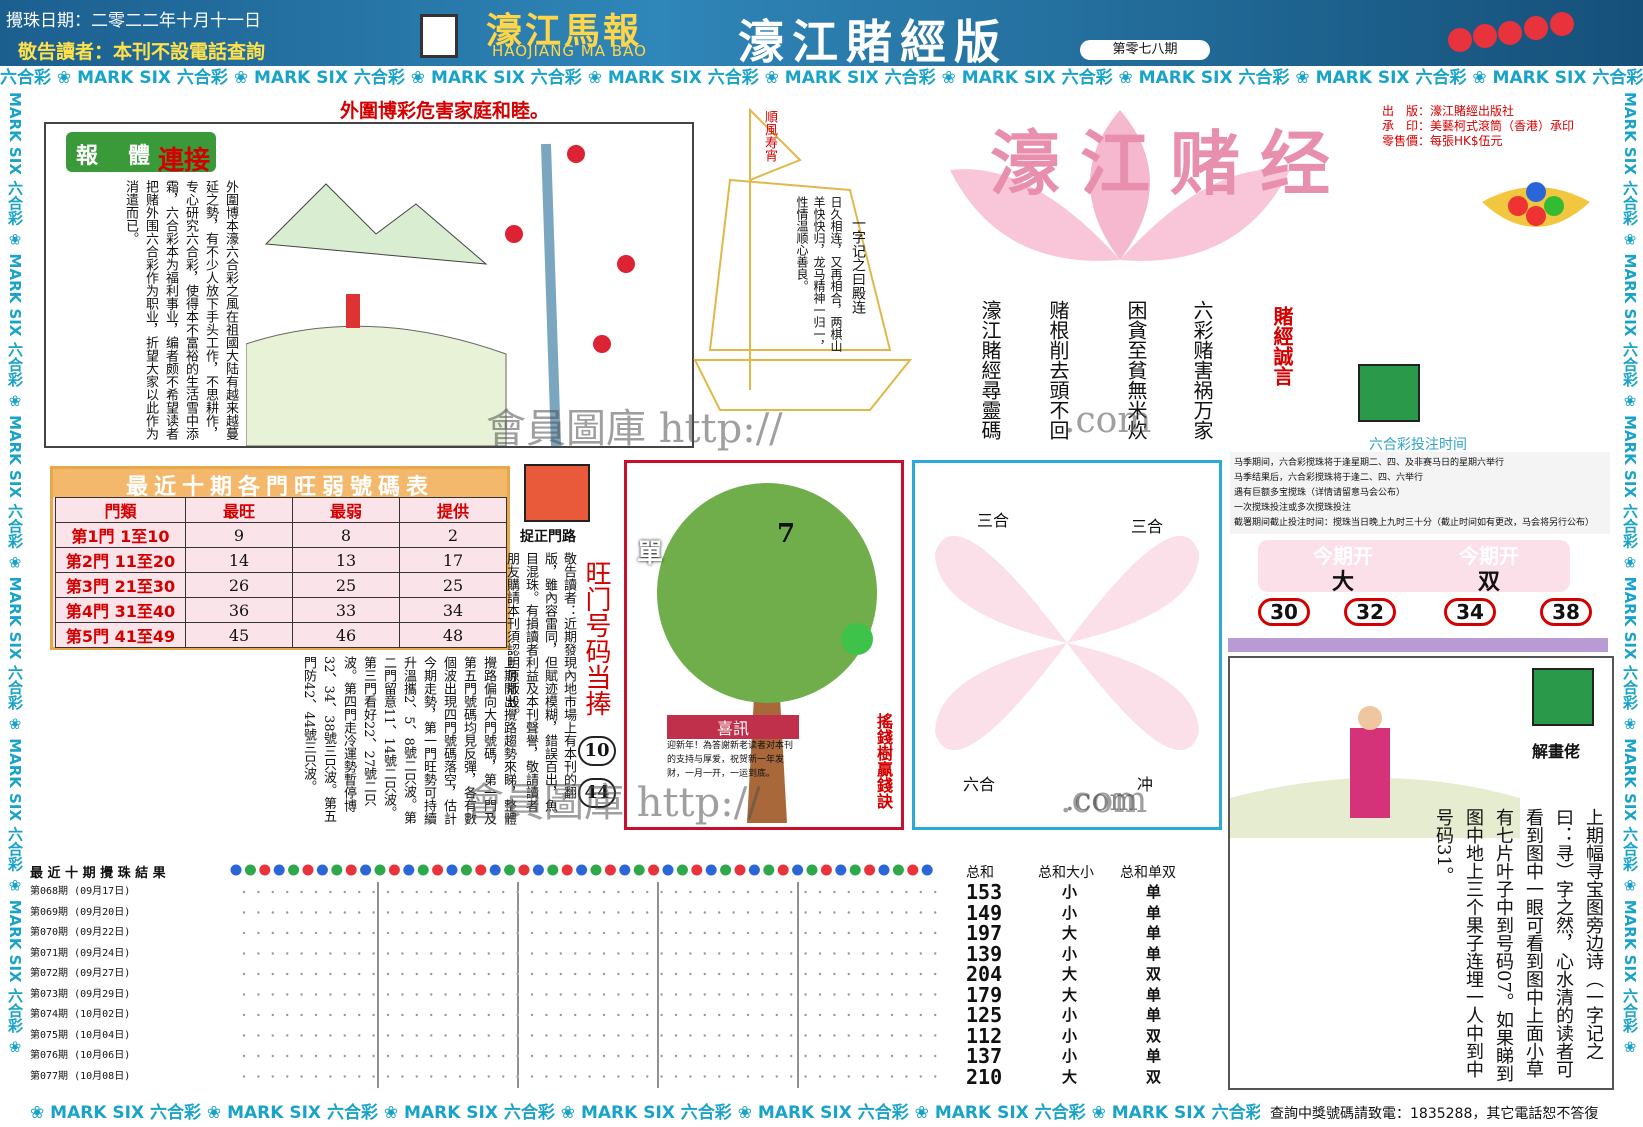  What do you see at coordinates (557, 493) in the screenshot?
I see `hand-key-icon` at bounding box center [557, 493].